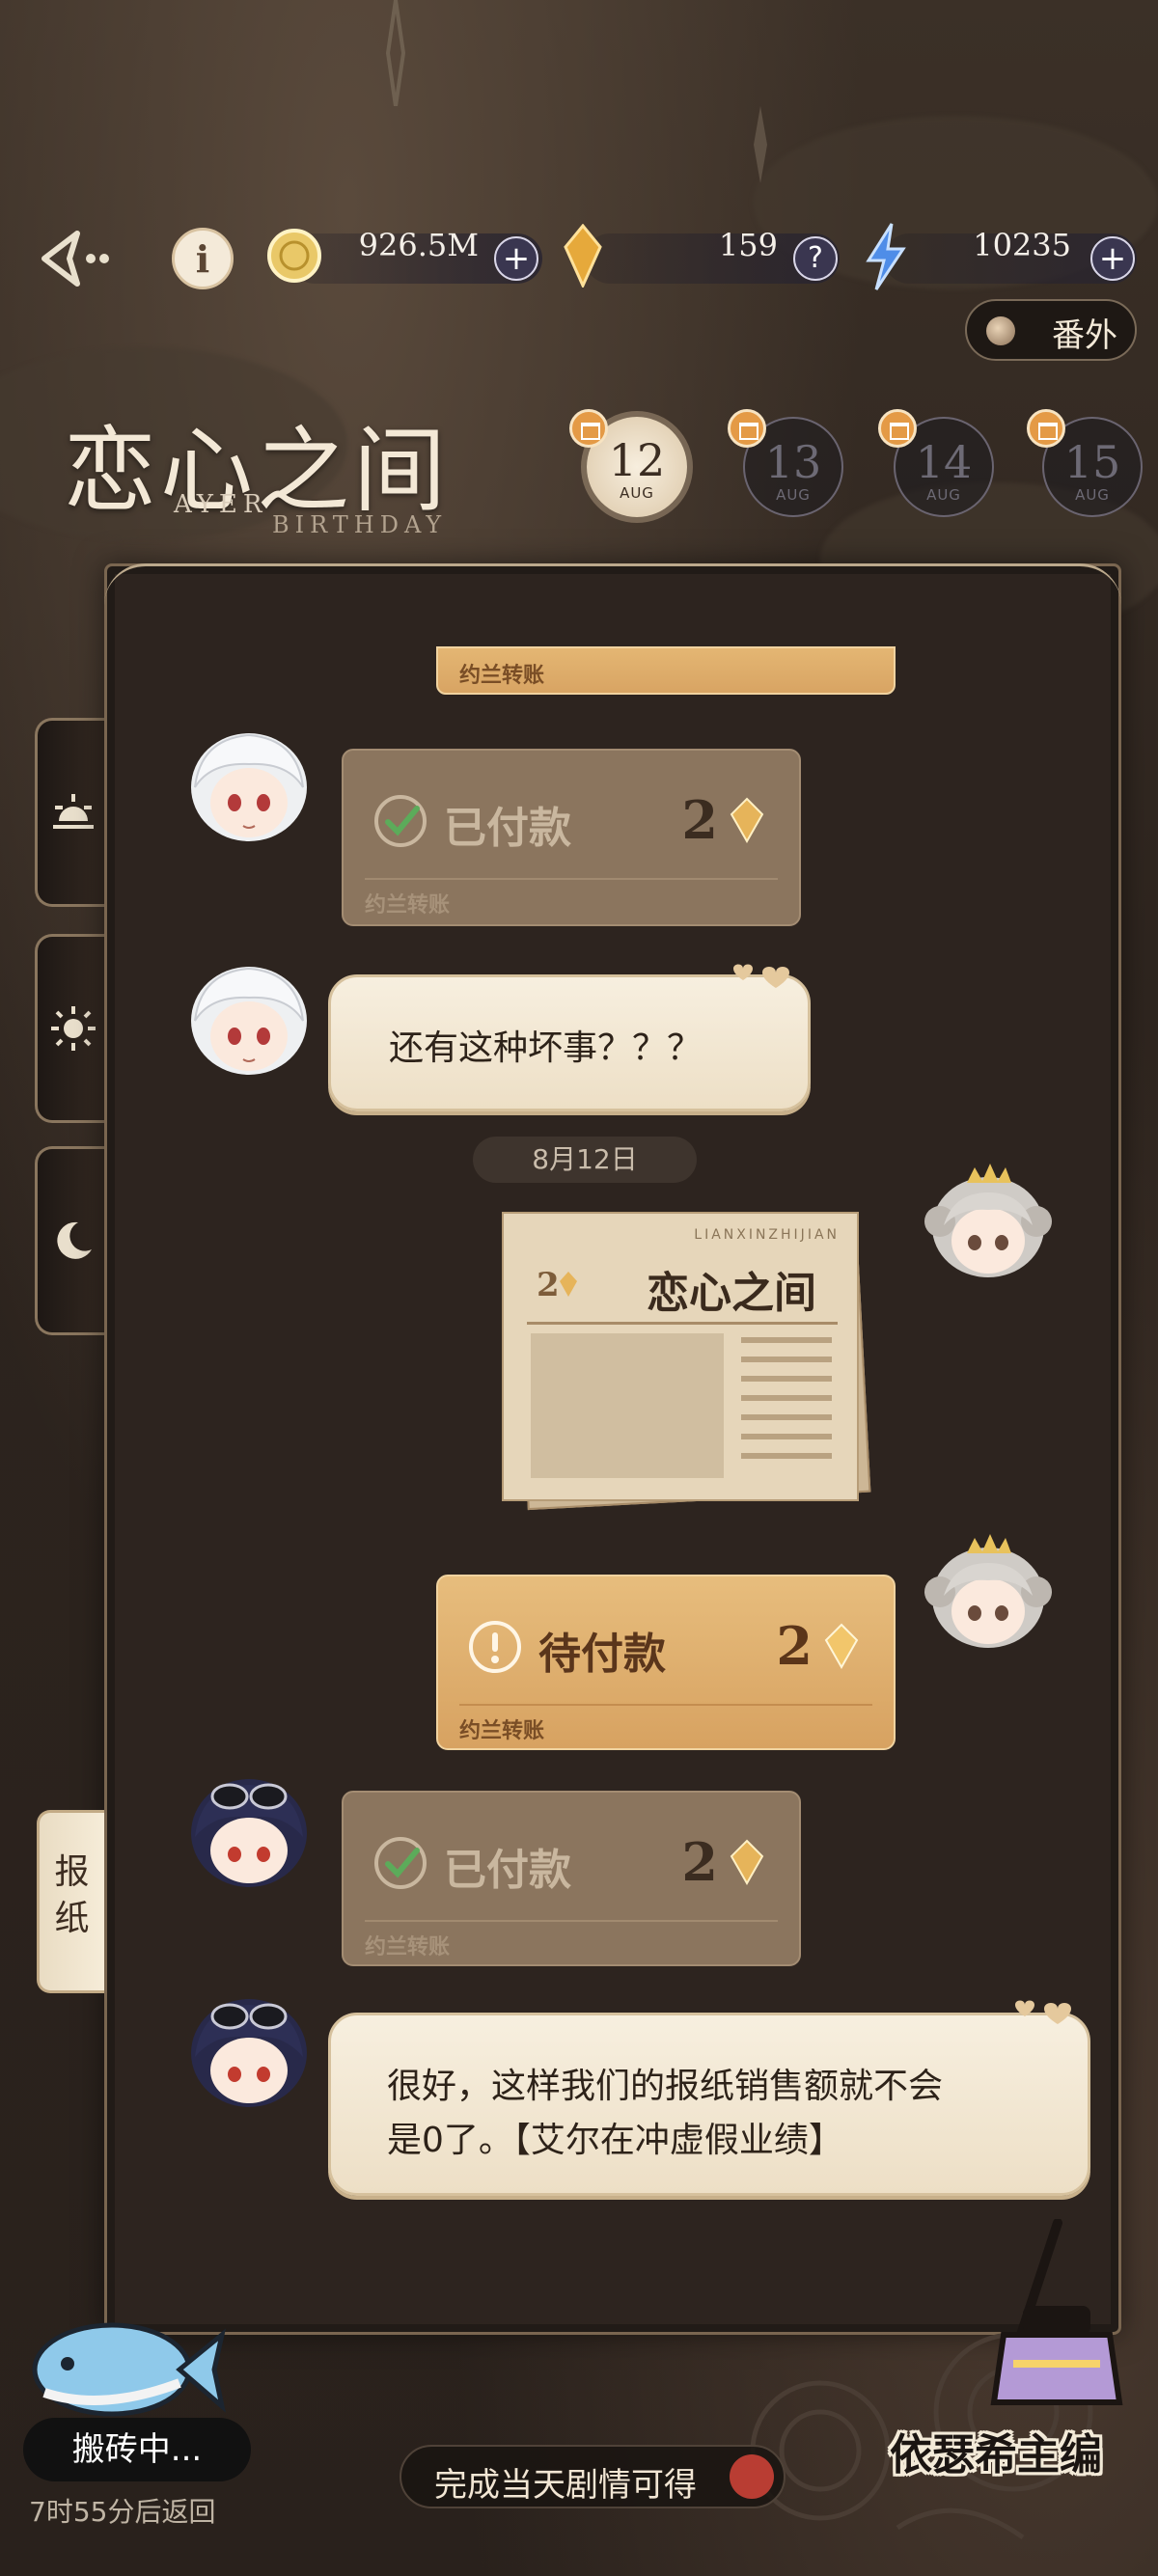 The image size is (1158, 2576). What do you see at coordinates (748, 245) in the screenshot?
I see `gem-value: 159` at bounding box center [748, 245].